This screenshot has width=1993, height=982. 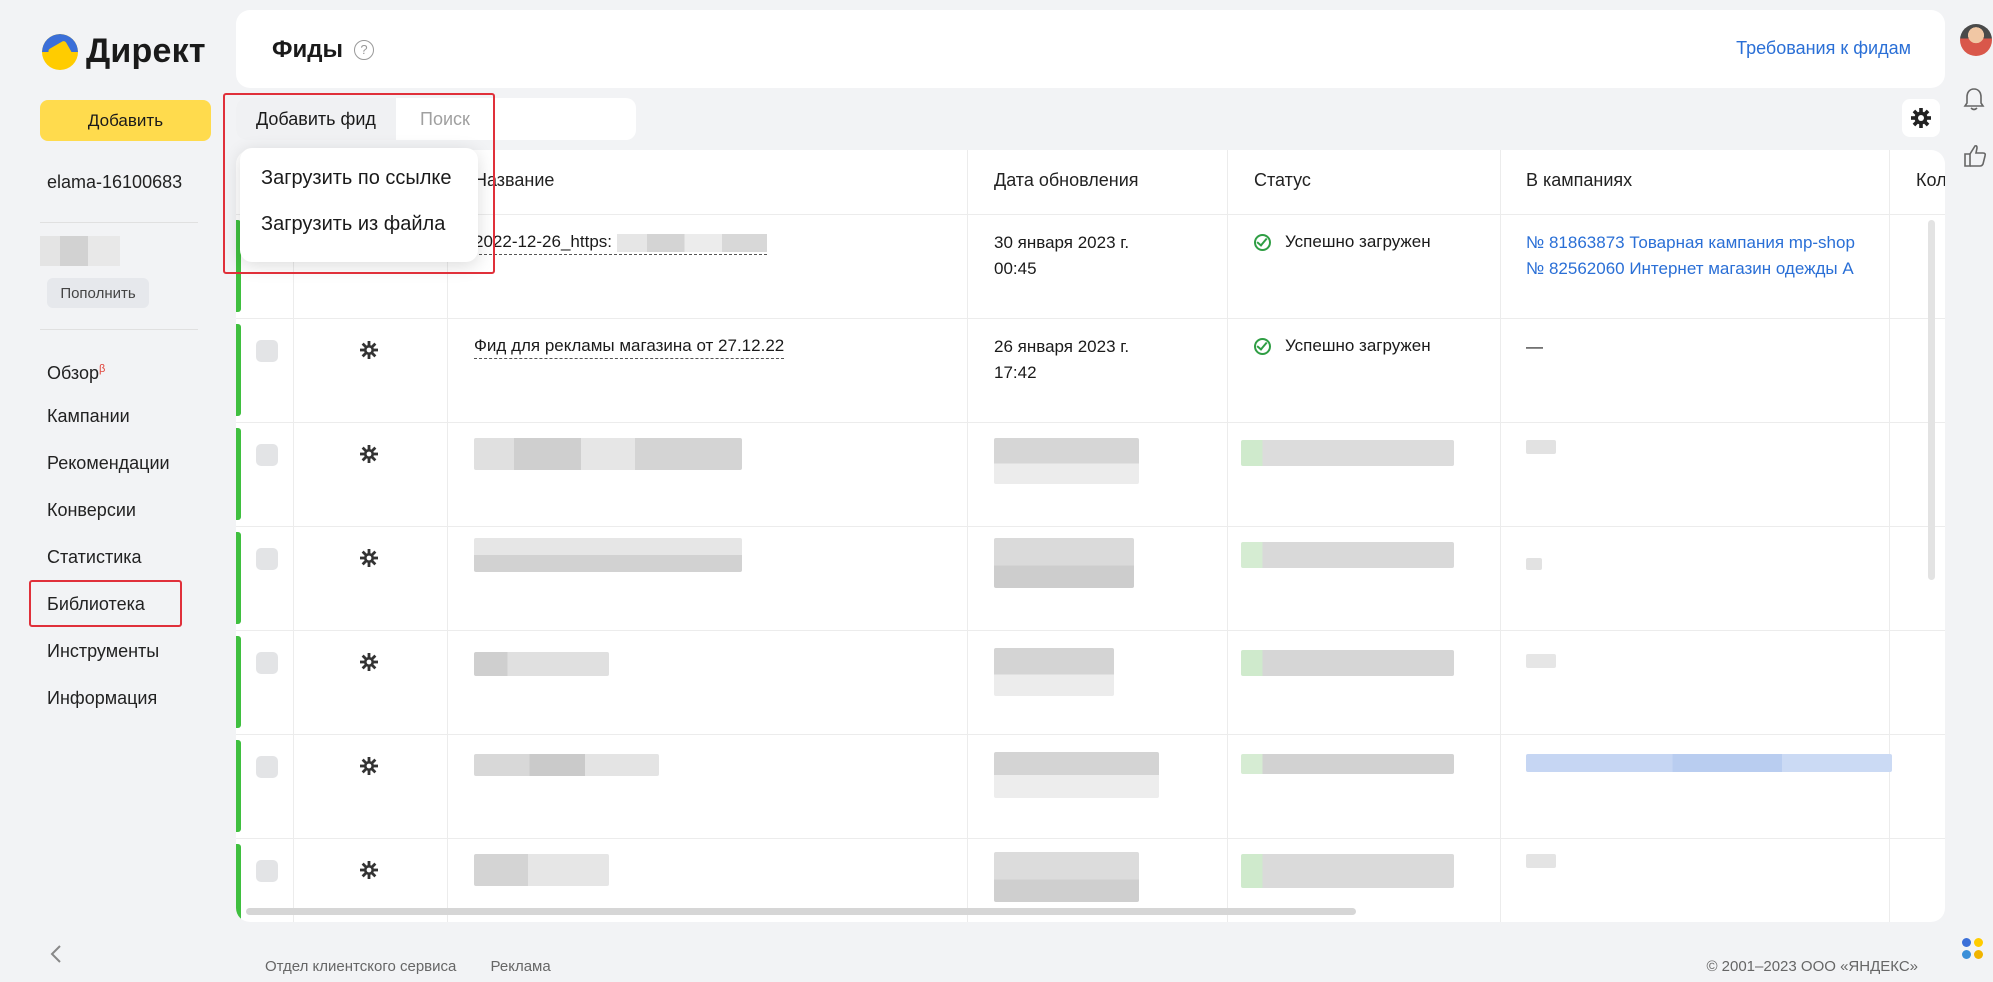 What do you see at coordinates (1976, 40) in the screenshot?
I see `avatar` at bounding box center [1976, 40].